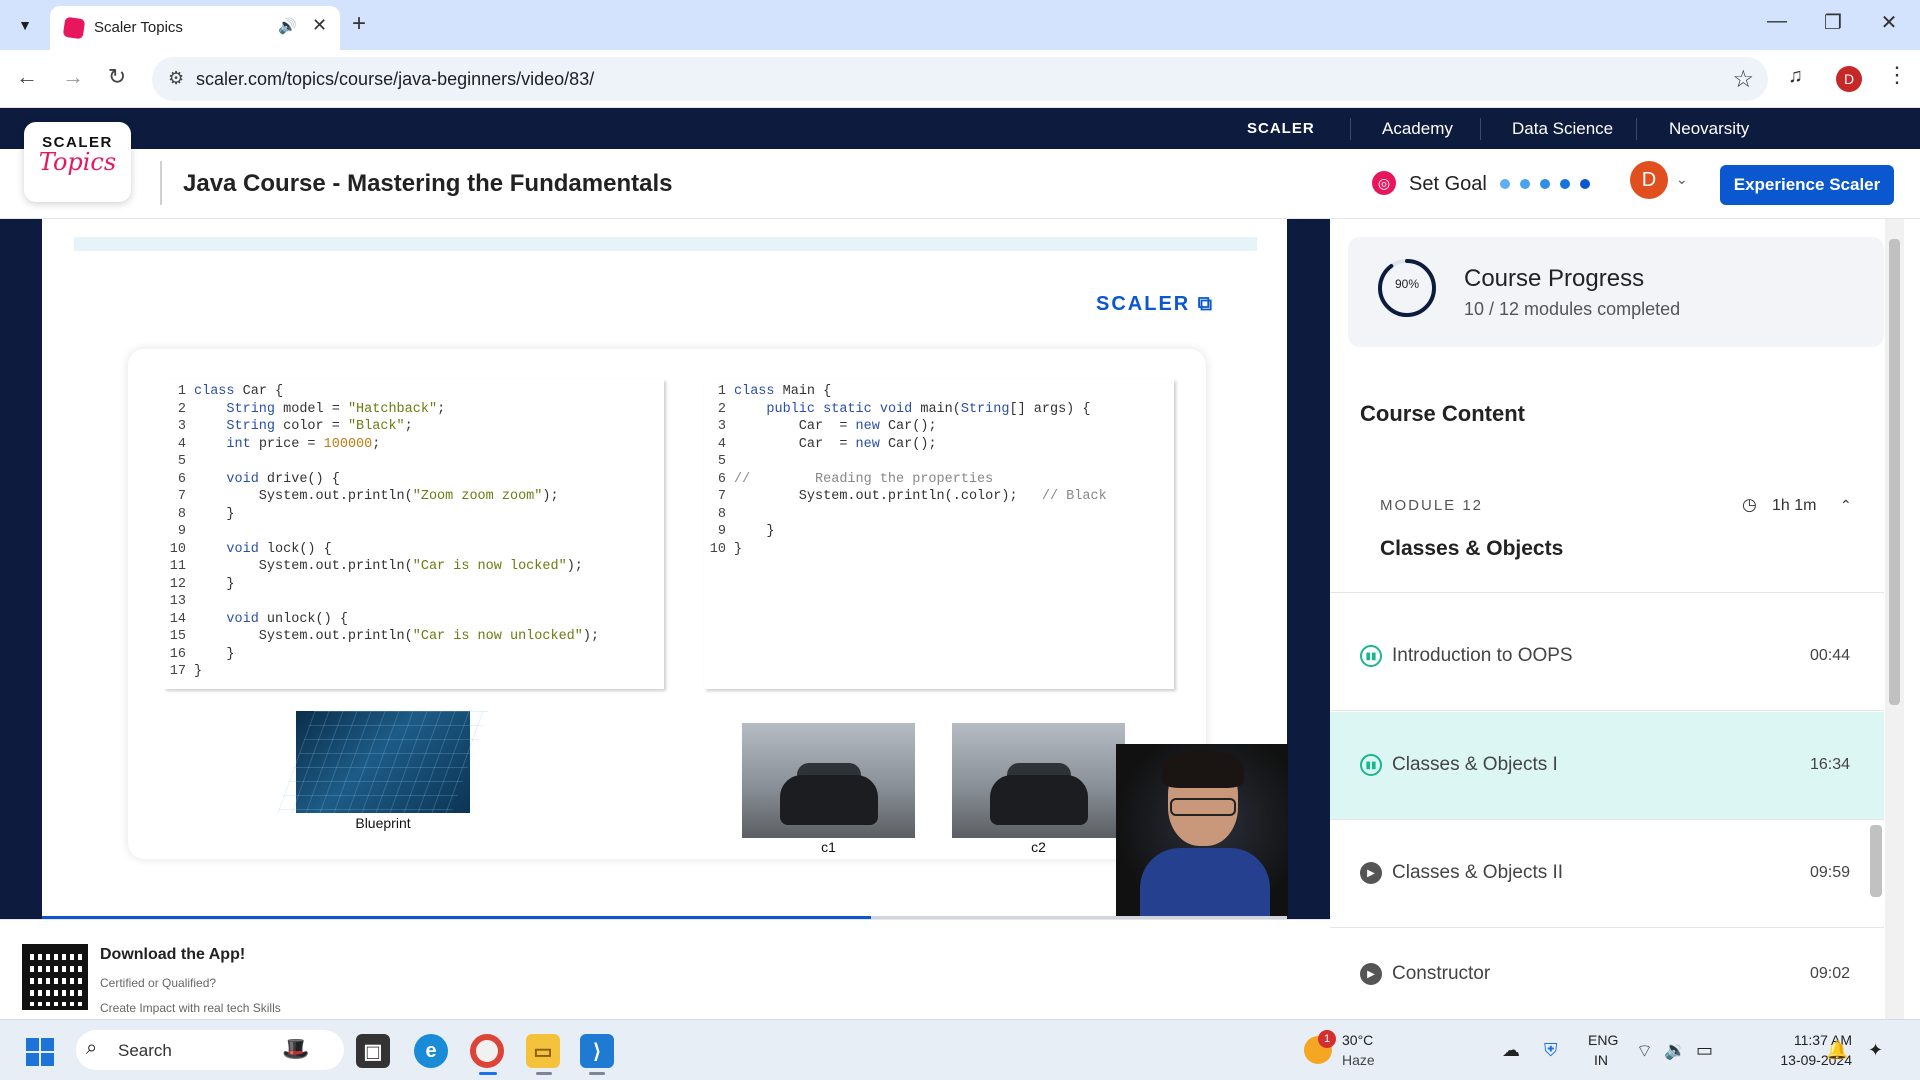 The width and height of the screenshot is (1920, 1080). I want to click on browser-tab: Scaler Topics 🔊 ✕, so click(195, 28).